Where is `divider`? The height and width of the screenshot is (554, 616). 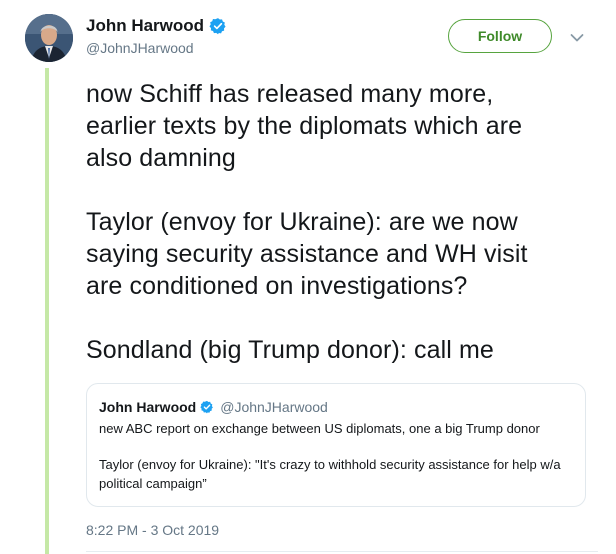
divider is located at coordinates (342, 551).